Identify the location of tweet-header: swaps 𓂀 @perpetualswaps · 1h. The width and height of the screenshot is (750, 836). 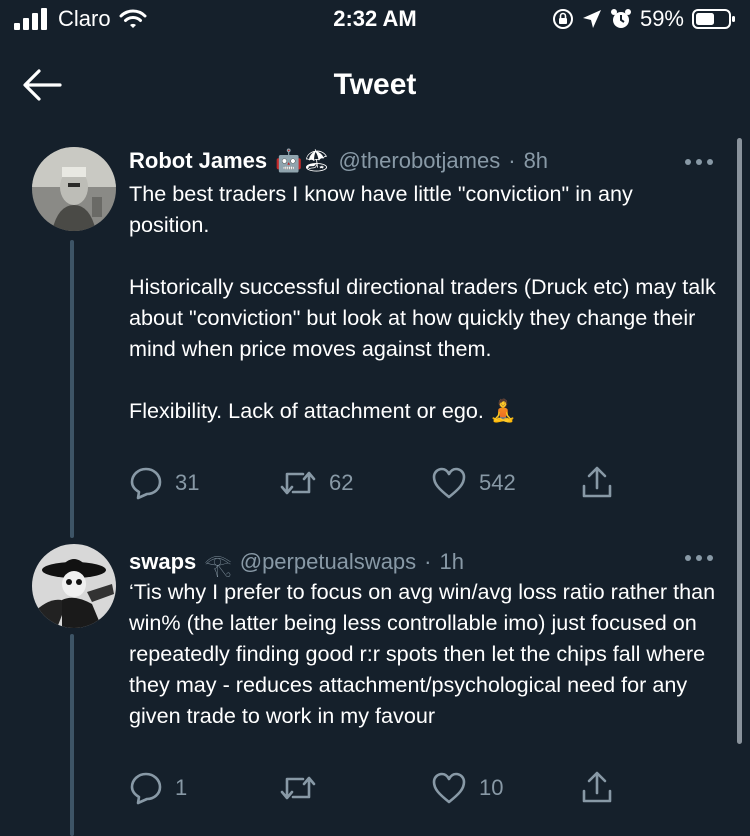
(296, 562).